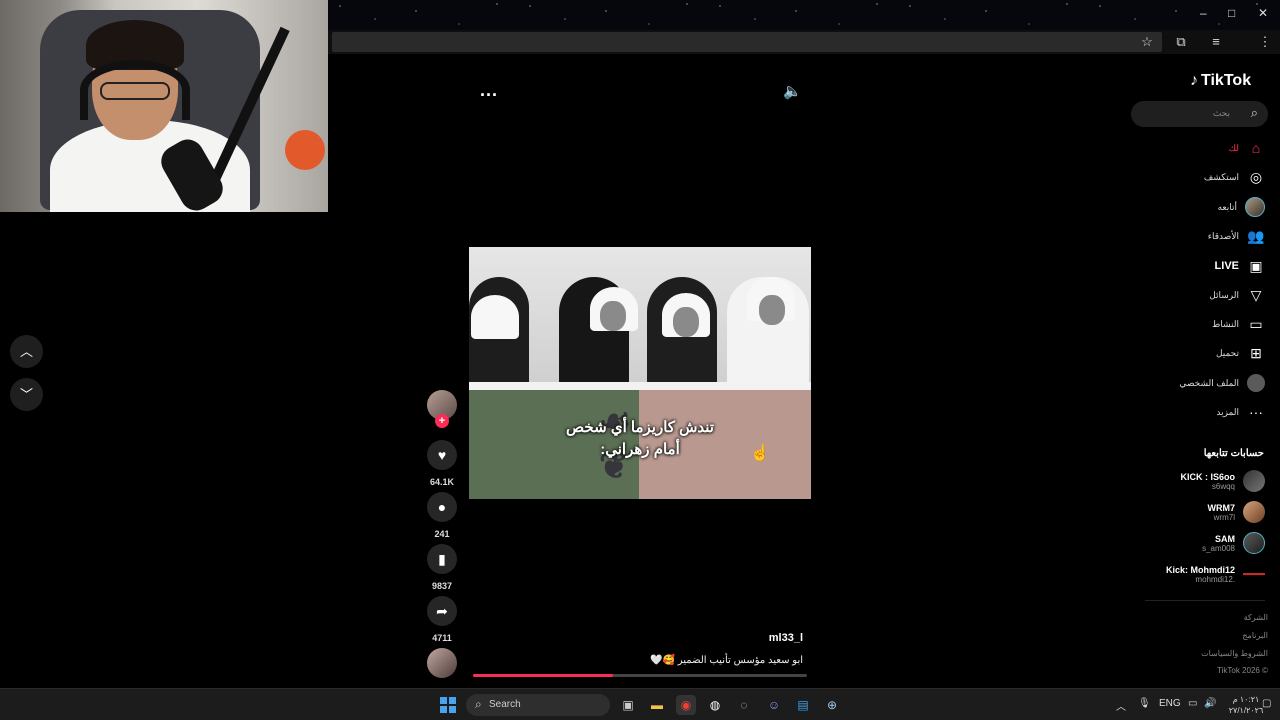 This screenshot has height=720, width=1280. I want to click on live-icon: ▣, so click(1256, 266).